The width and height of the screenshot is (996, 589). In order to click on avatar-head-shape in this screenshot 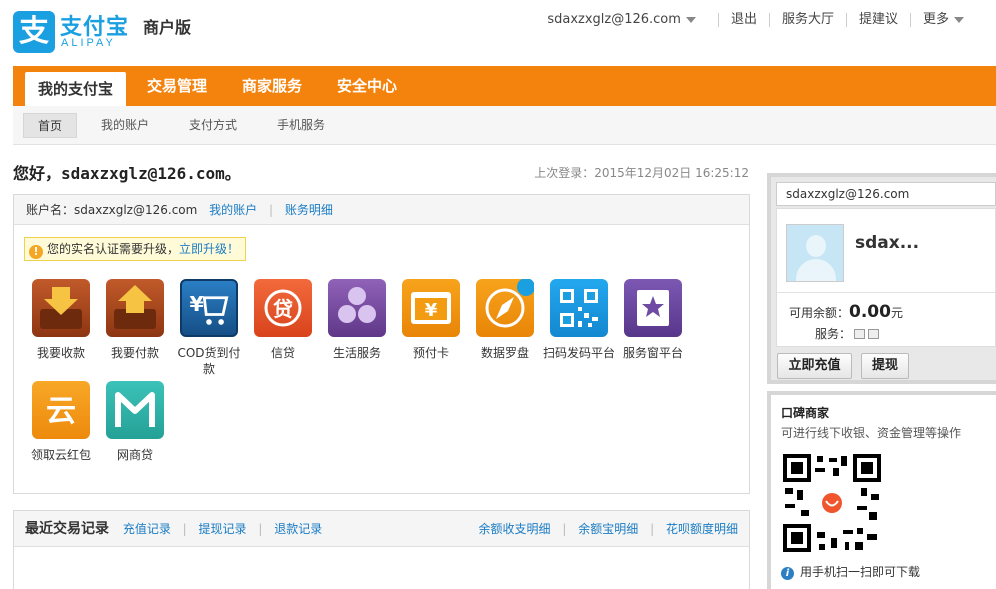, I will do `click(816, 246)`.